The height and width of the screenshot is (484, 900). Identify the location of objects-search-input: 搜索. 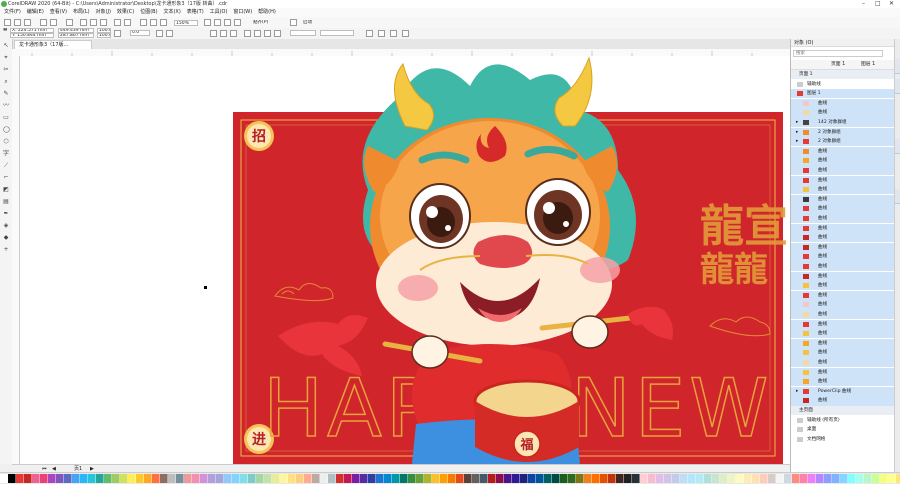
(838, 53).